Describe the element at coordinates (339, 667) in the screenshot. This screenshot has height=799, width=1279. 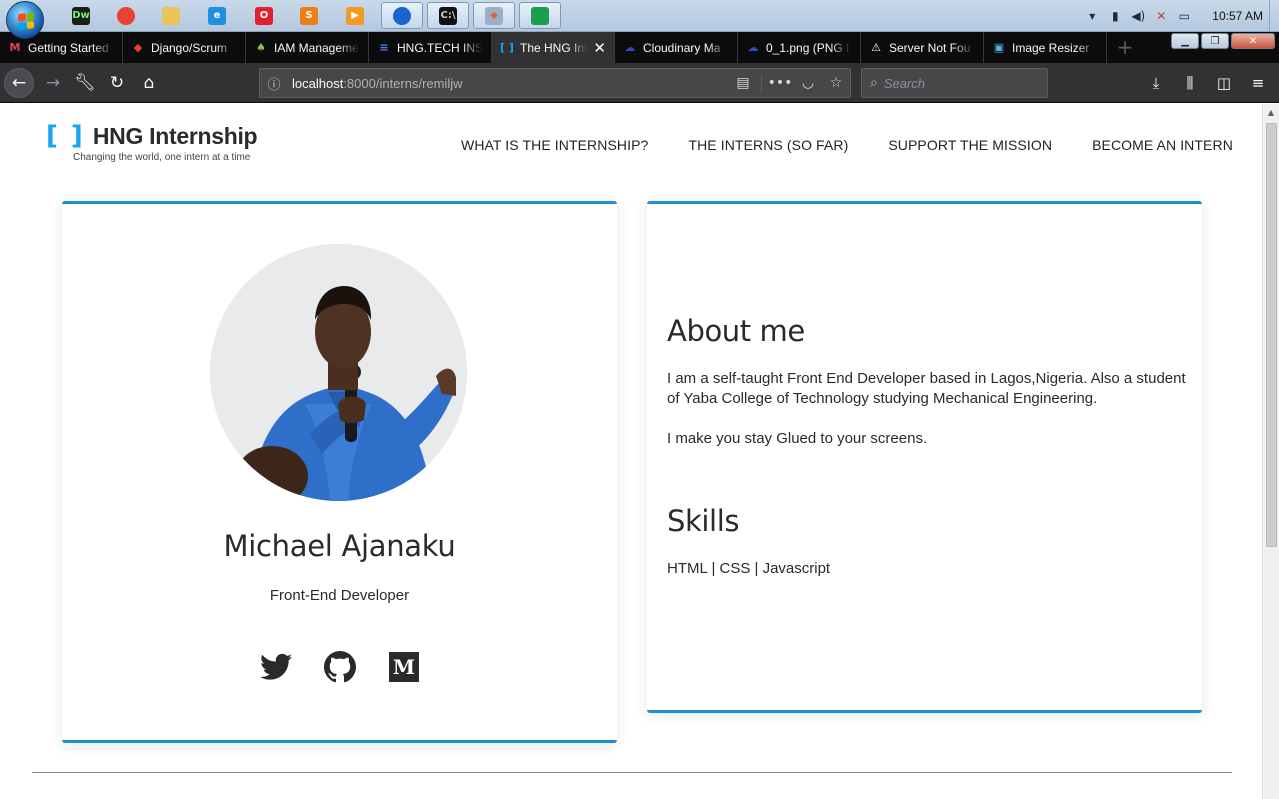
I see `github-icon` at that location.